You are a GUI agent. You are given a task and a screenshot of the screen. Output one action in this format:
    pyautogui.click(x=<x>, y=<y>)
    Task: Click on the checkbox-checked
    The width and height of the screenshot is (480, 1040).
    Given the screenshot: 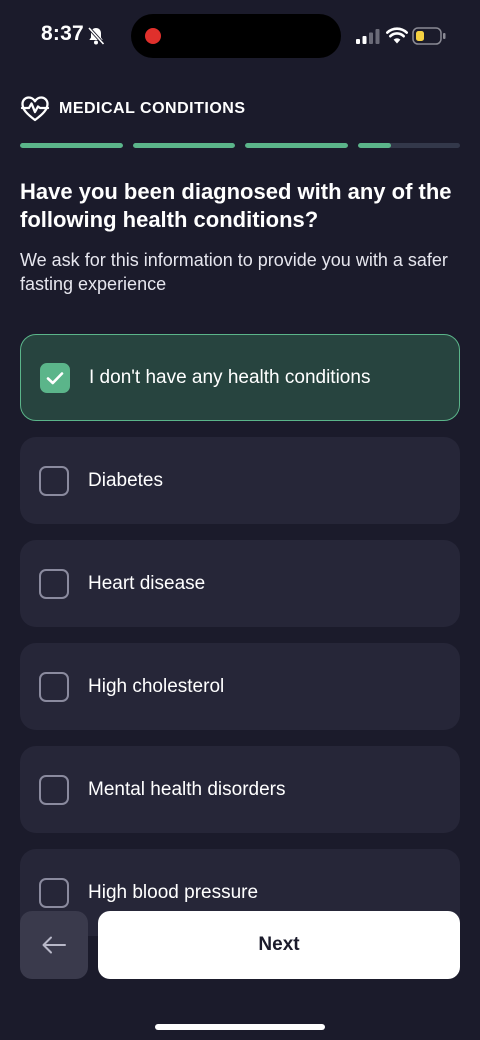 What is the action you would take?
    pyautogui.click(x=55, y=377)
    